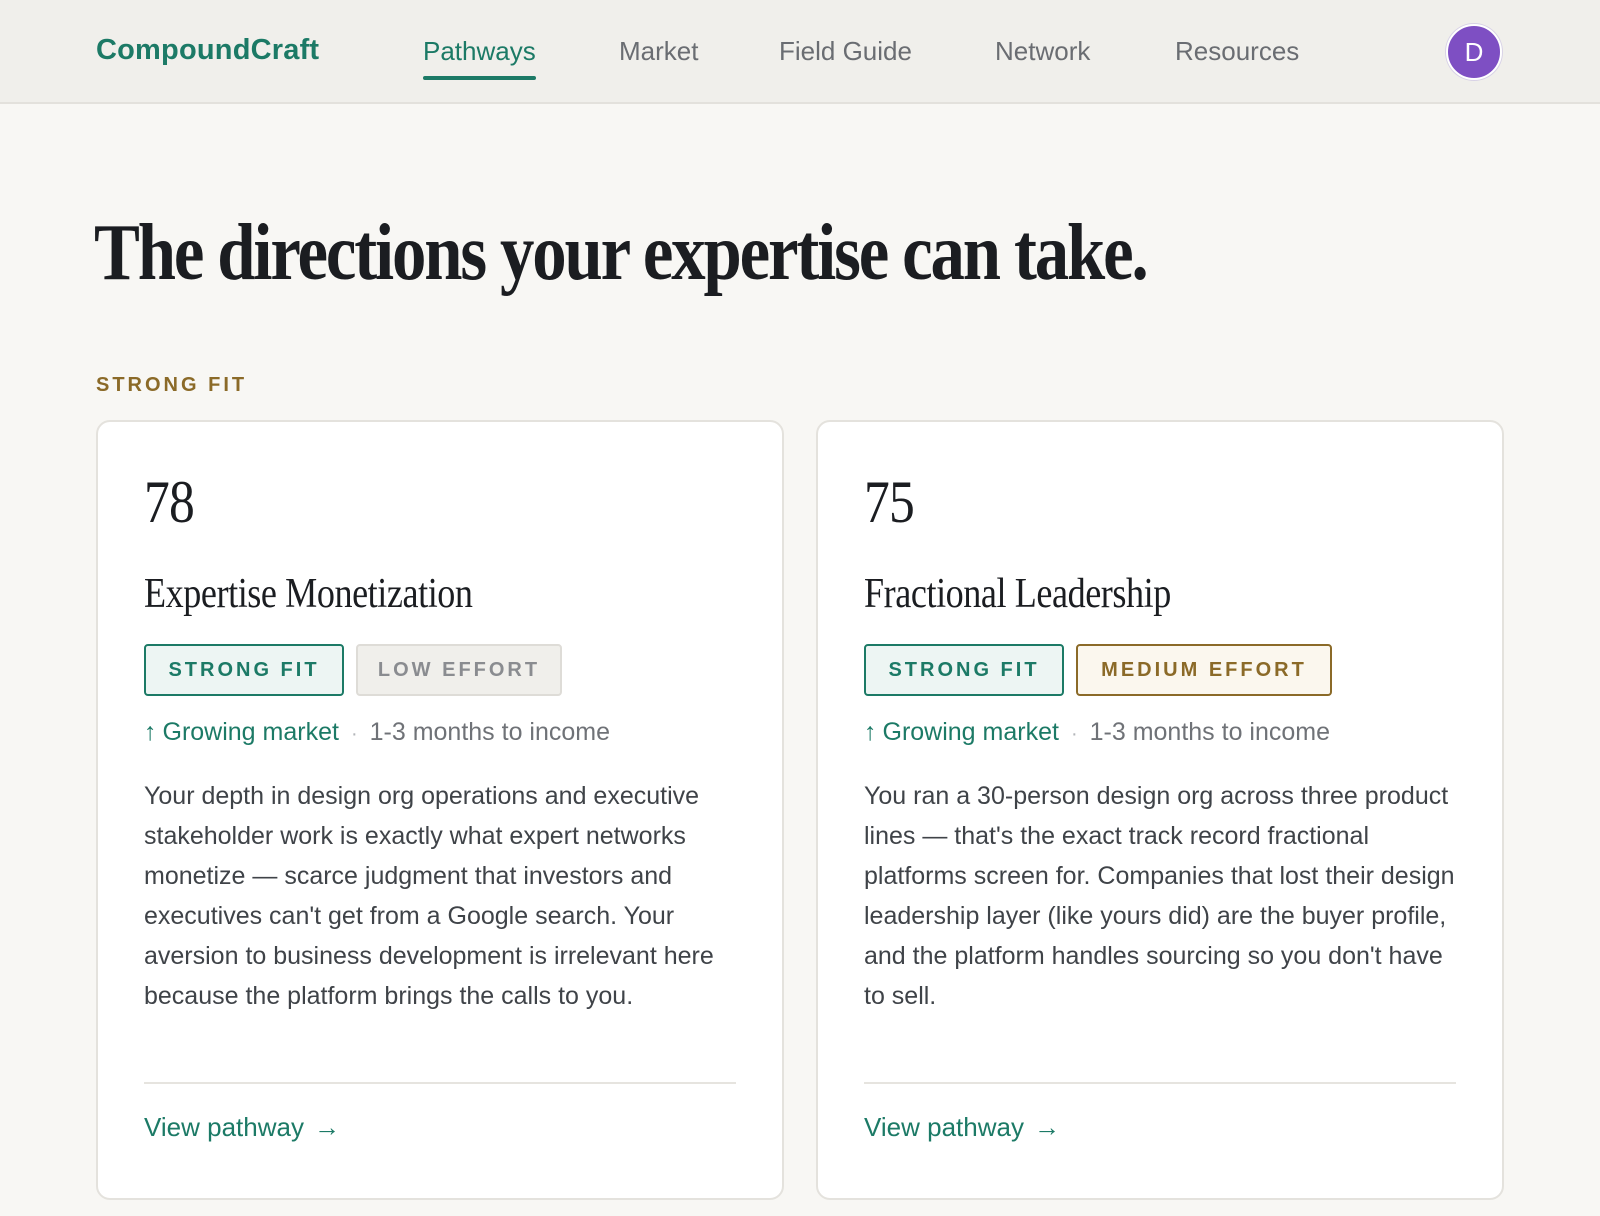 The width and height of the screenshot is (1600, 1216). Describe the element at coordinates (1042, 51) in the screenshot. I see `nav-item-network: Network` at that location.